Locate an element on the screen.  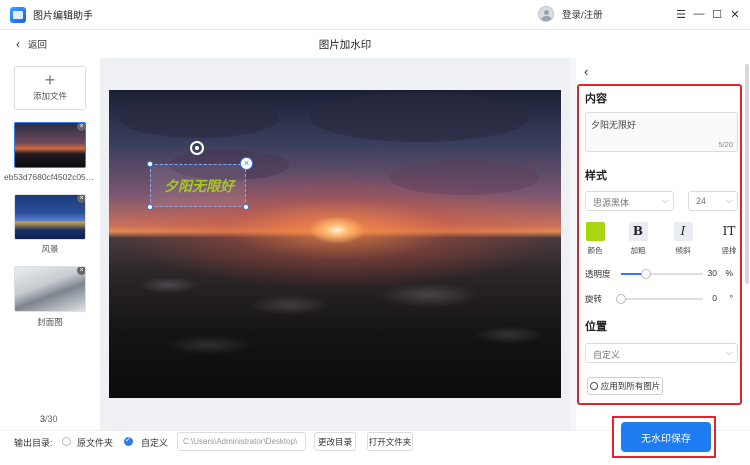
position-section-title: 位置 is located at coordinates (596, 327).